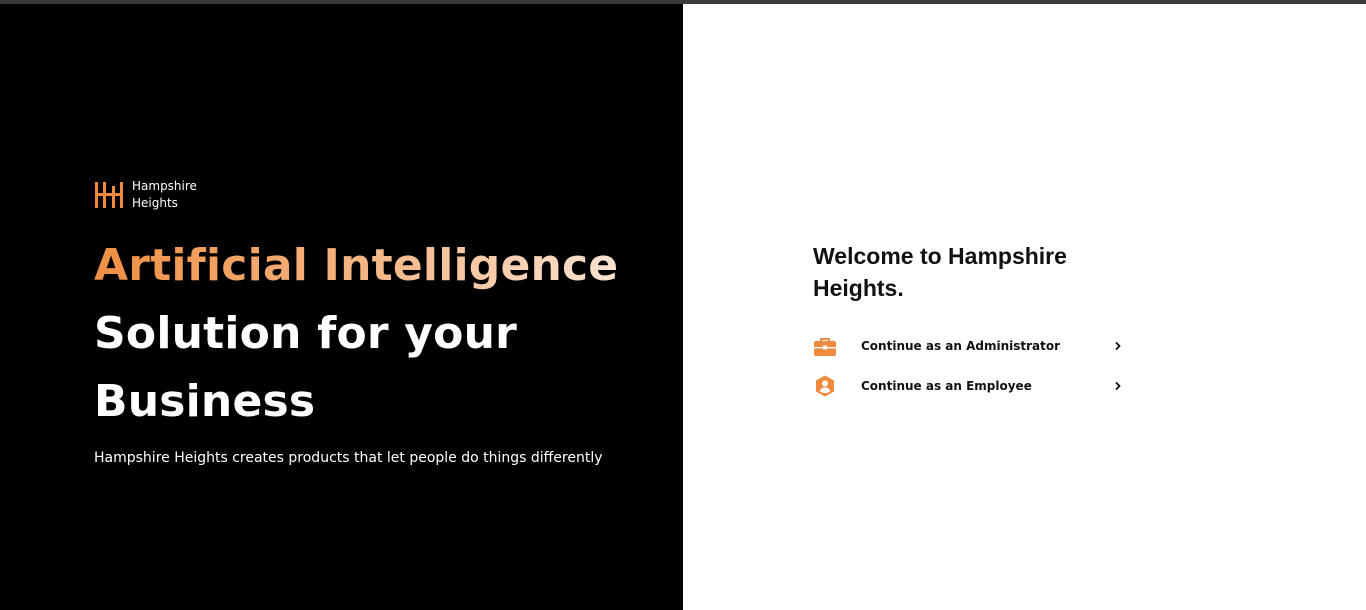  What do you see at coordinates (109, 195) in the screenshot?
I see `hampshire-heights-logo-icon` at bounding box center [109, 195].